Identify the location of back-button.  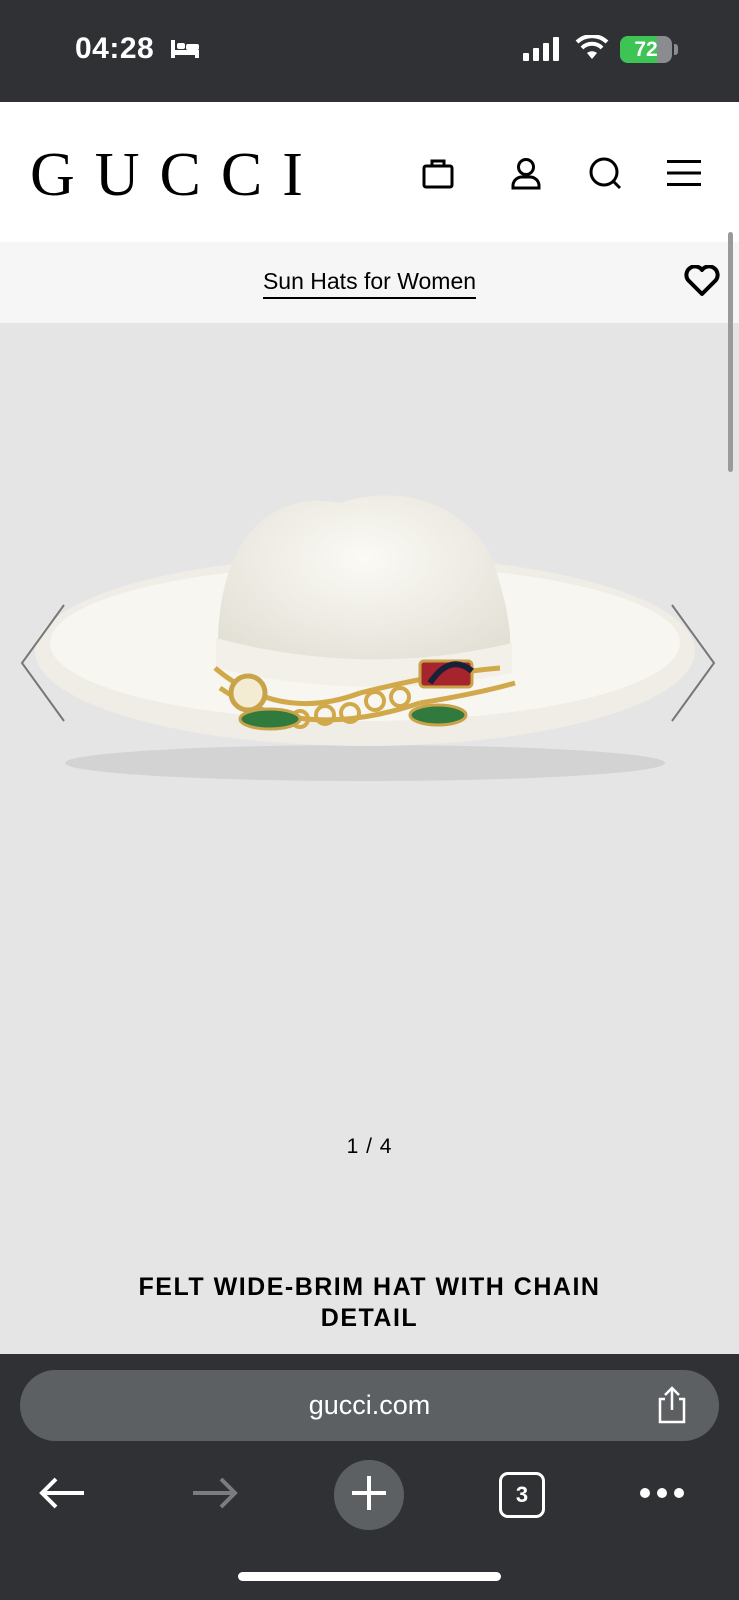
(62, 1495).